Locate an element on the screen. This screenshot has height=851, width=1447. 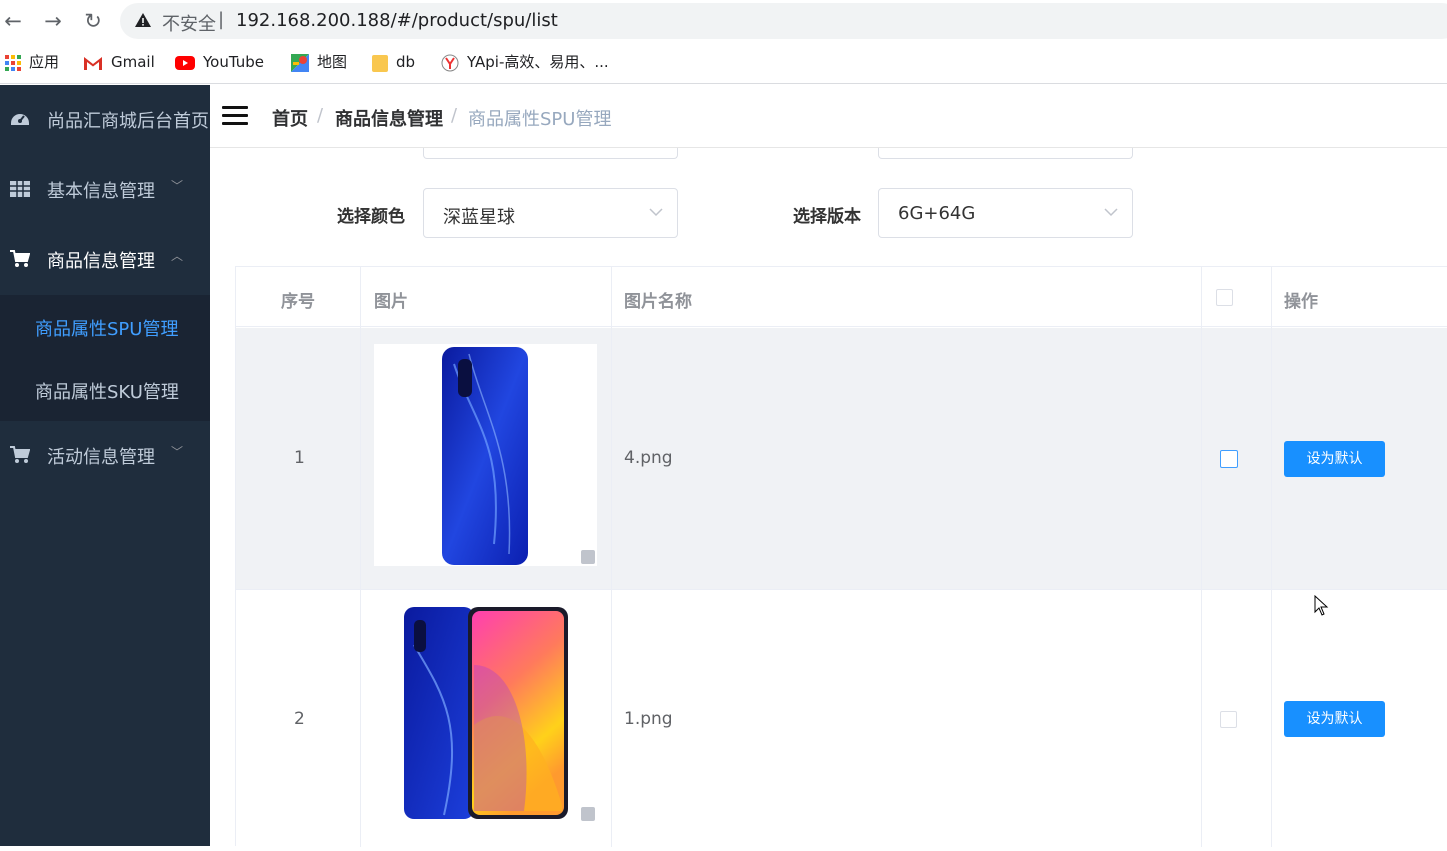
select-all-checkbox is located at coordinates (1224, 297).